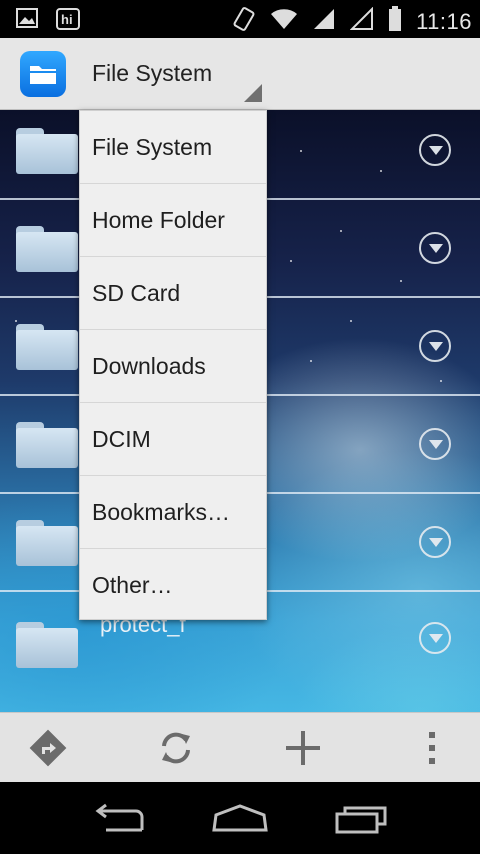 Image resolution: width=480 pixels, height=854 pixels. I want to click on navigation-bar, so click(240, 818).